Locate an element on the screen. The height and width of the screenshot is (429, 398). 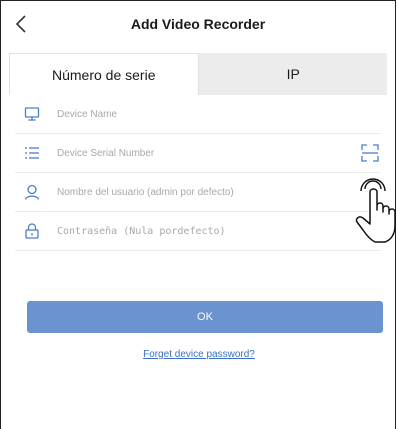
scan-icon is located at coordinates (370, 153).